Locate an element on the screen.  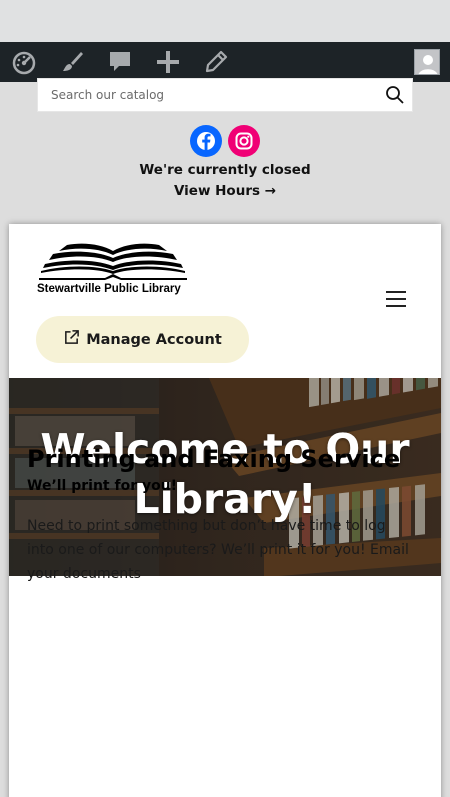
top-strip is located at coordinates (225, 21).